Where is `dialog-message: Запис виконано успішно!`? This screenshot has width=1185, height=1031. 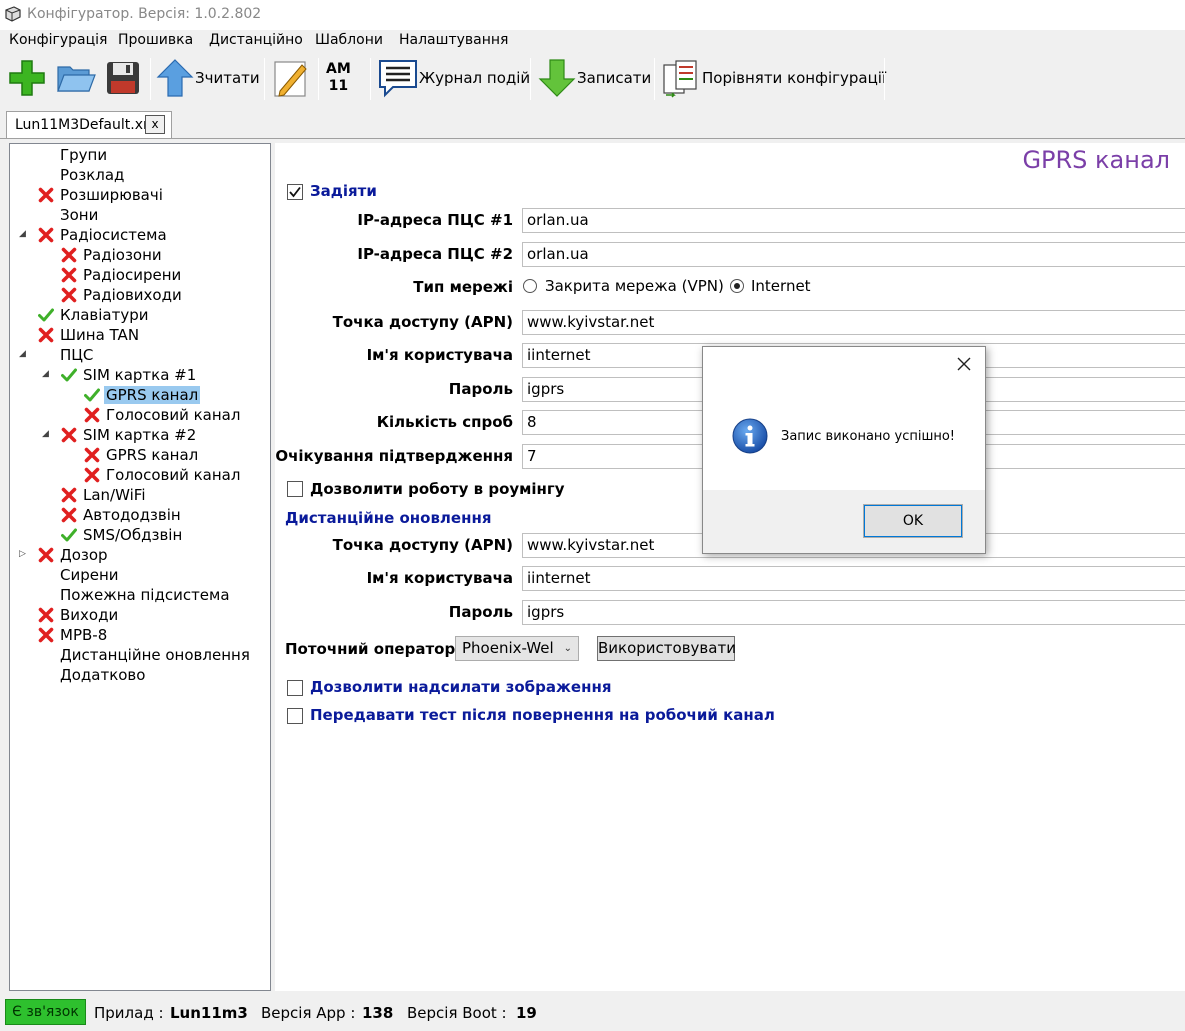 dialog-message: Запис виконано успішно! is located at coordinates (868, 436).